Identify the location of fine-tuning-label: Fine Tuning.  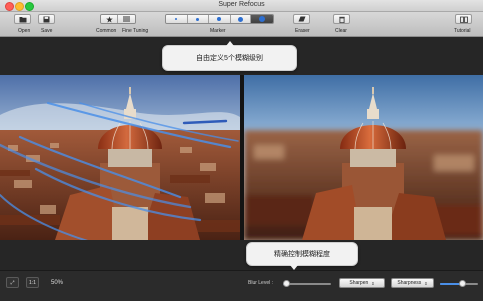
(135, 31).